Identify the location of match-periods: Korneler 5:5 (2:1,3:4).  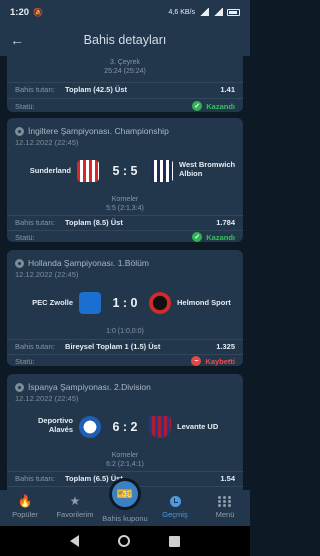
(125, 204).